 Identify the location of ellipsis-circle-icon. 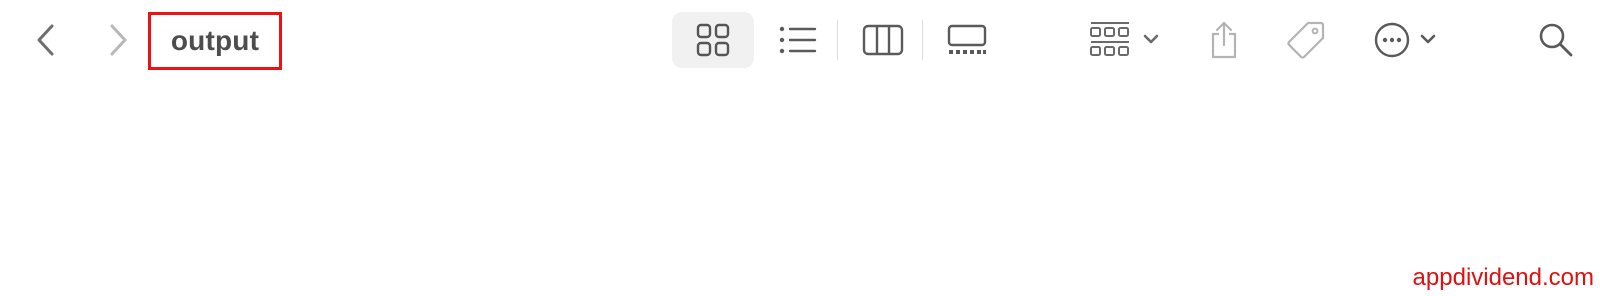
(1405, 40).